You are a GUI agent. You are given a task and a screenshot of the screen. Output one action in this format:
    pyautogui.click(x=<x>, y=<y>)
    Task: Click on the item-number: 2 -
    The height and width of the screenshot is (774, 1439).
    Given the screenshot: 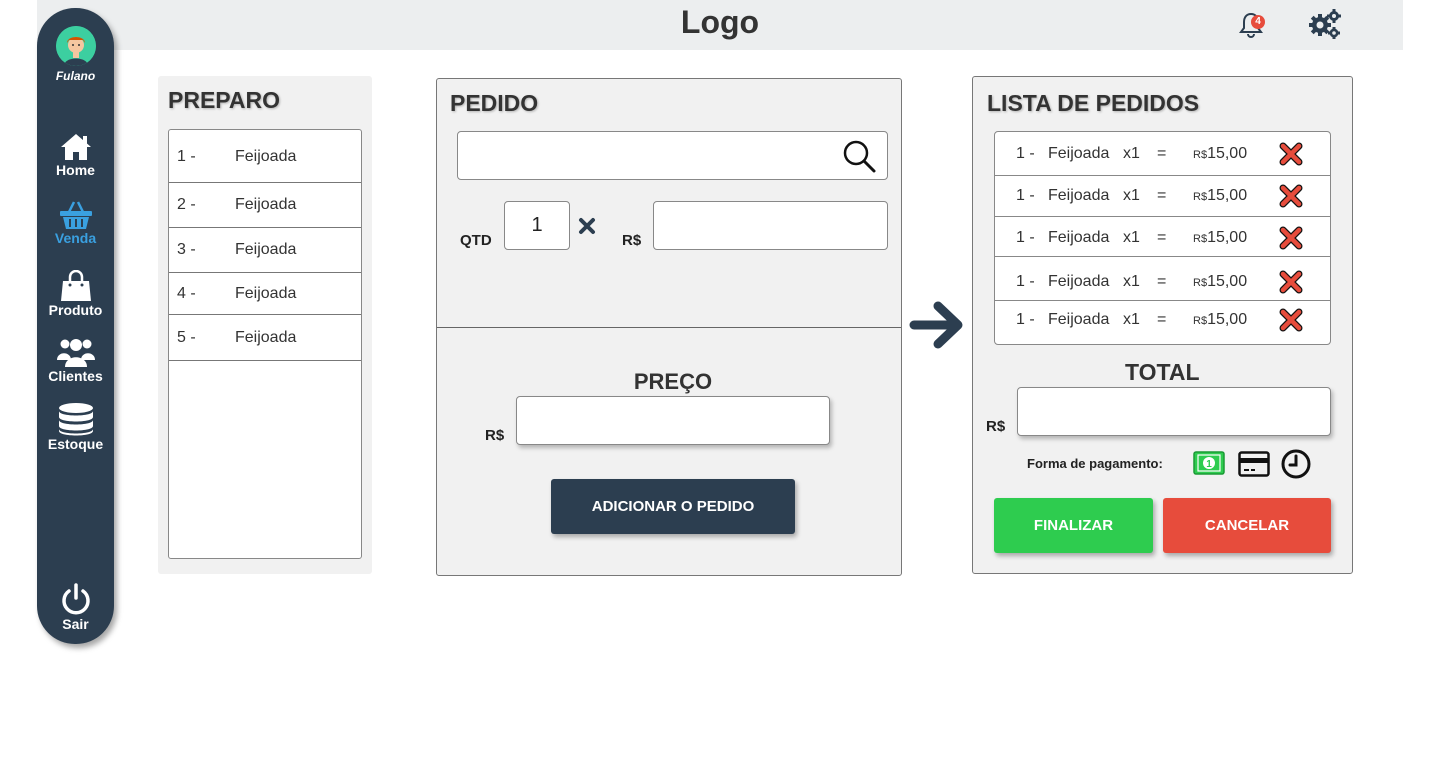 What is the action you would take?
    pyautogui.click(x=186, y=204)
    